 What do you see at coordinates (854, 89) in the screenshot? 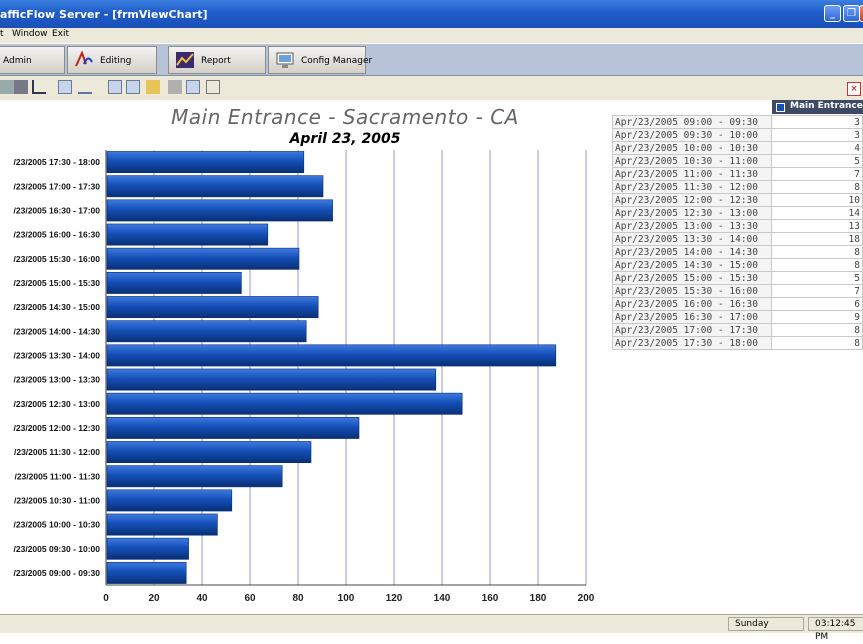
I see `close-icon: ×` at bounding box center [854, 89].